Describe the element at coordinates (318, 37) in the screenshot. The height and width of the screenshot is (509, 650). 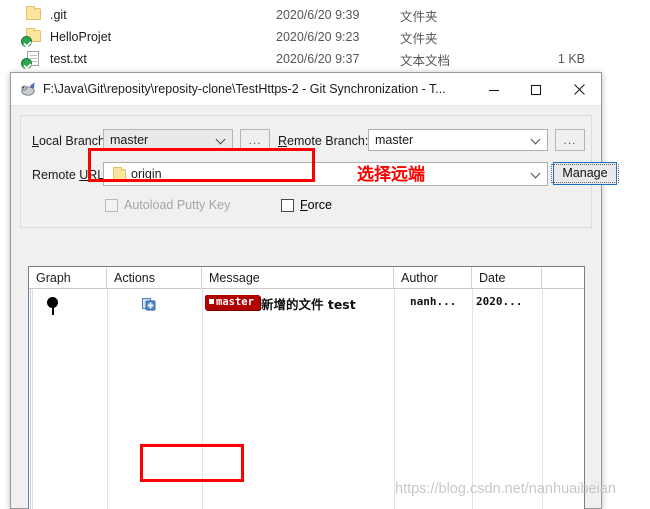
I see `file-date: 2020/6/20 9:23` at that location.